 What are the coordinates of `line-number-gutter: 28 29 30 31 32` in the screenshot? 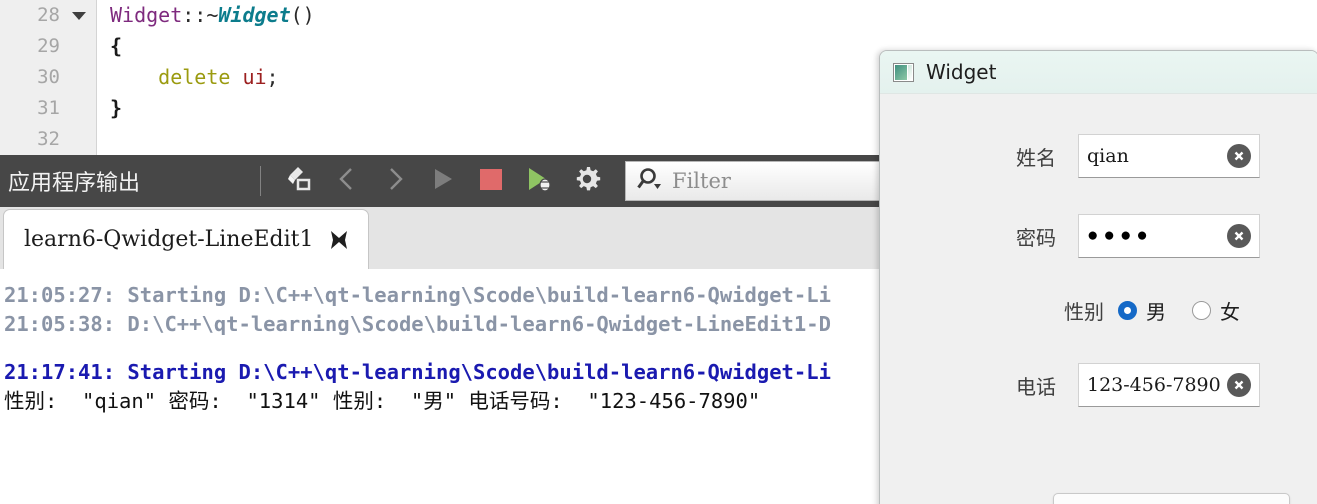 It's located at (48, 77).